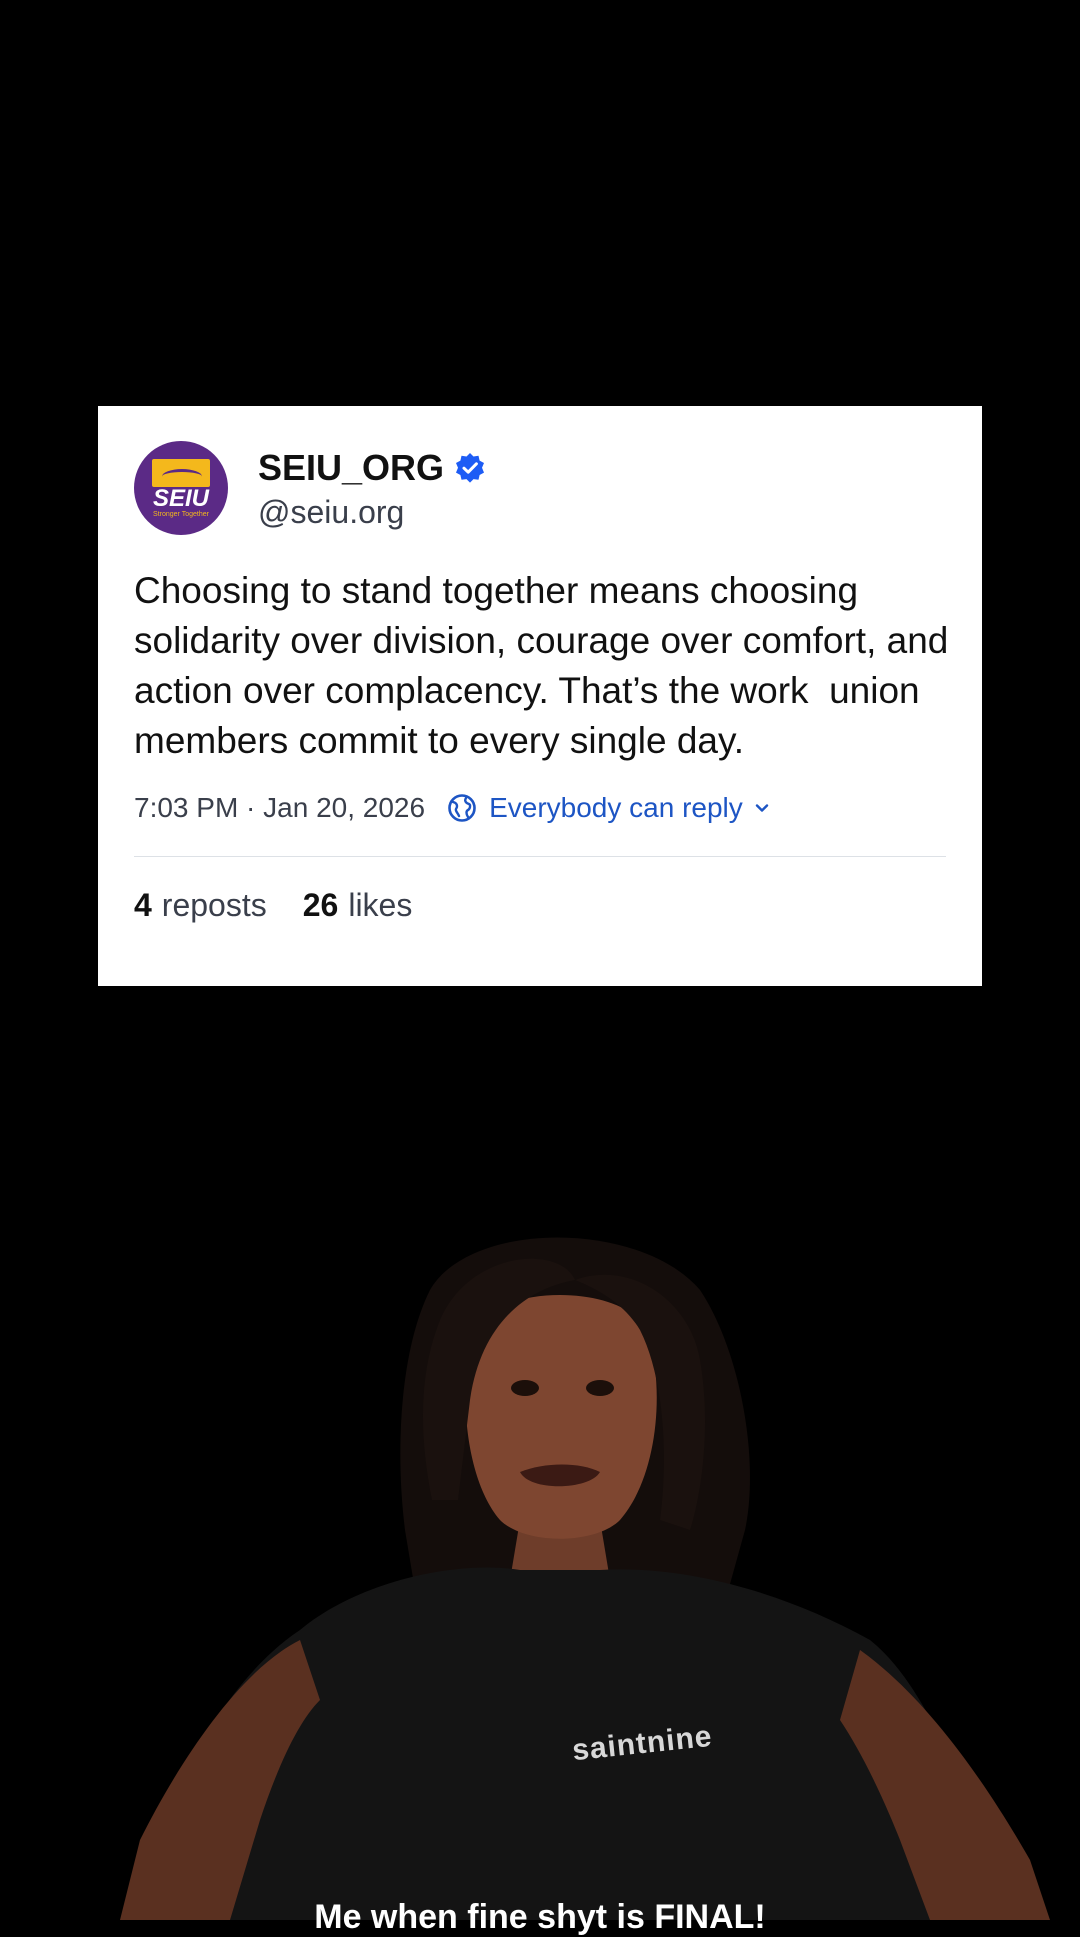 The image size is (1080, 1937). What do you see at coordinates (320, 904) in the screenshot?
I see `likes-count: 26` at bounding box center [320, 904].